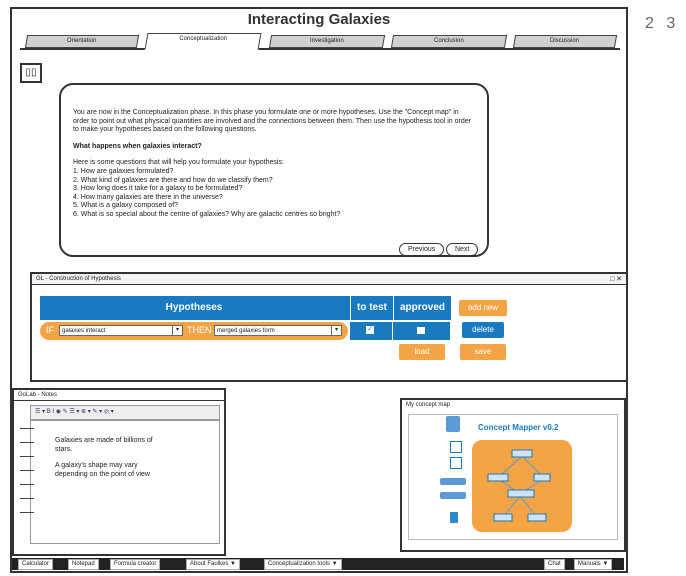  What do you see at coordinates (449, 41) in the screenshot?
I see `tab-conclusion: Conclusion` at bounding box center [449, 41].